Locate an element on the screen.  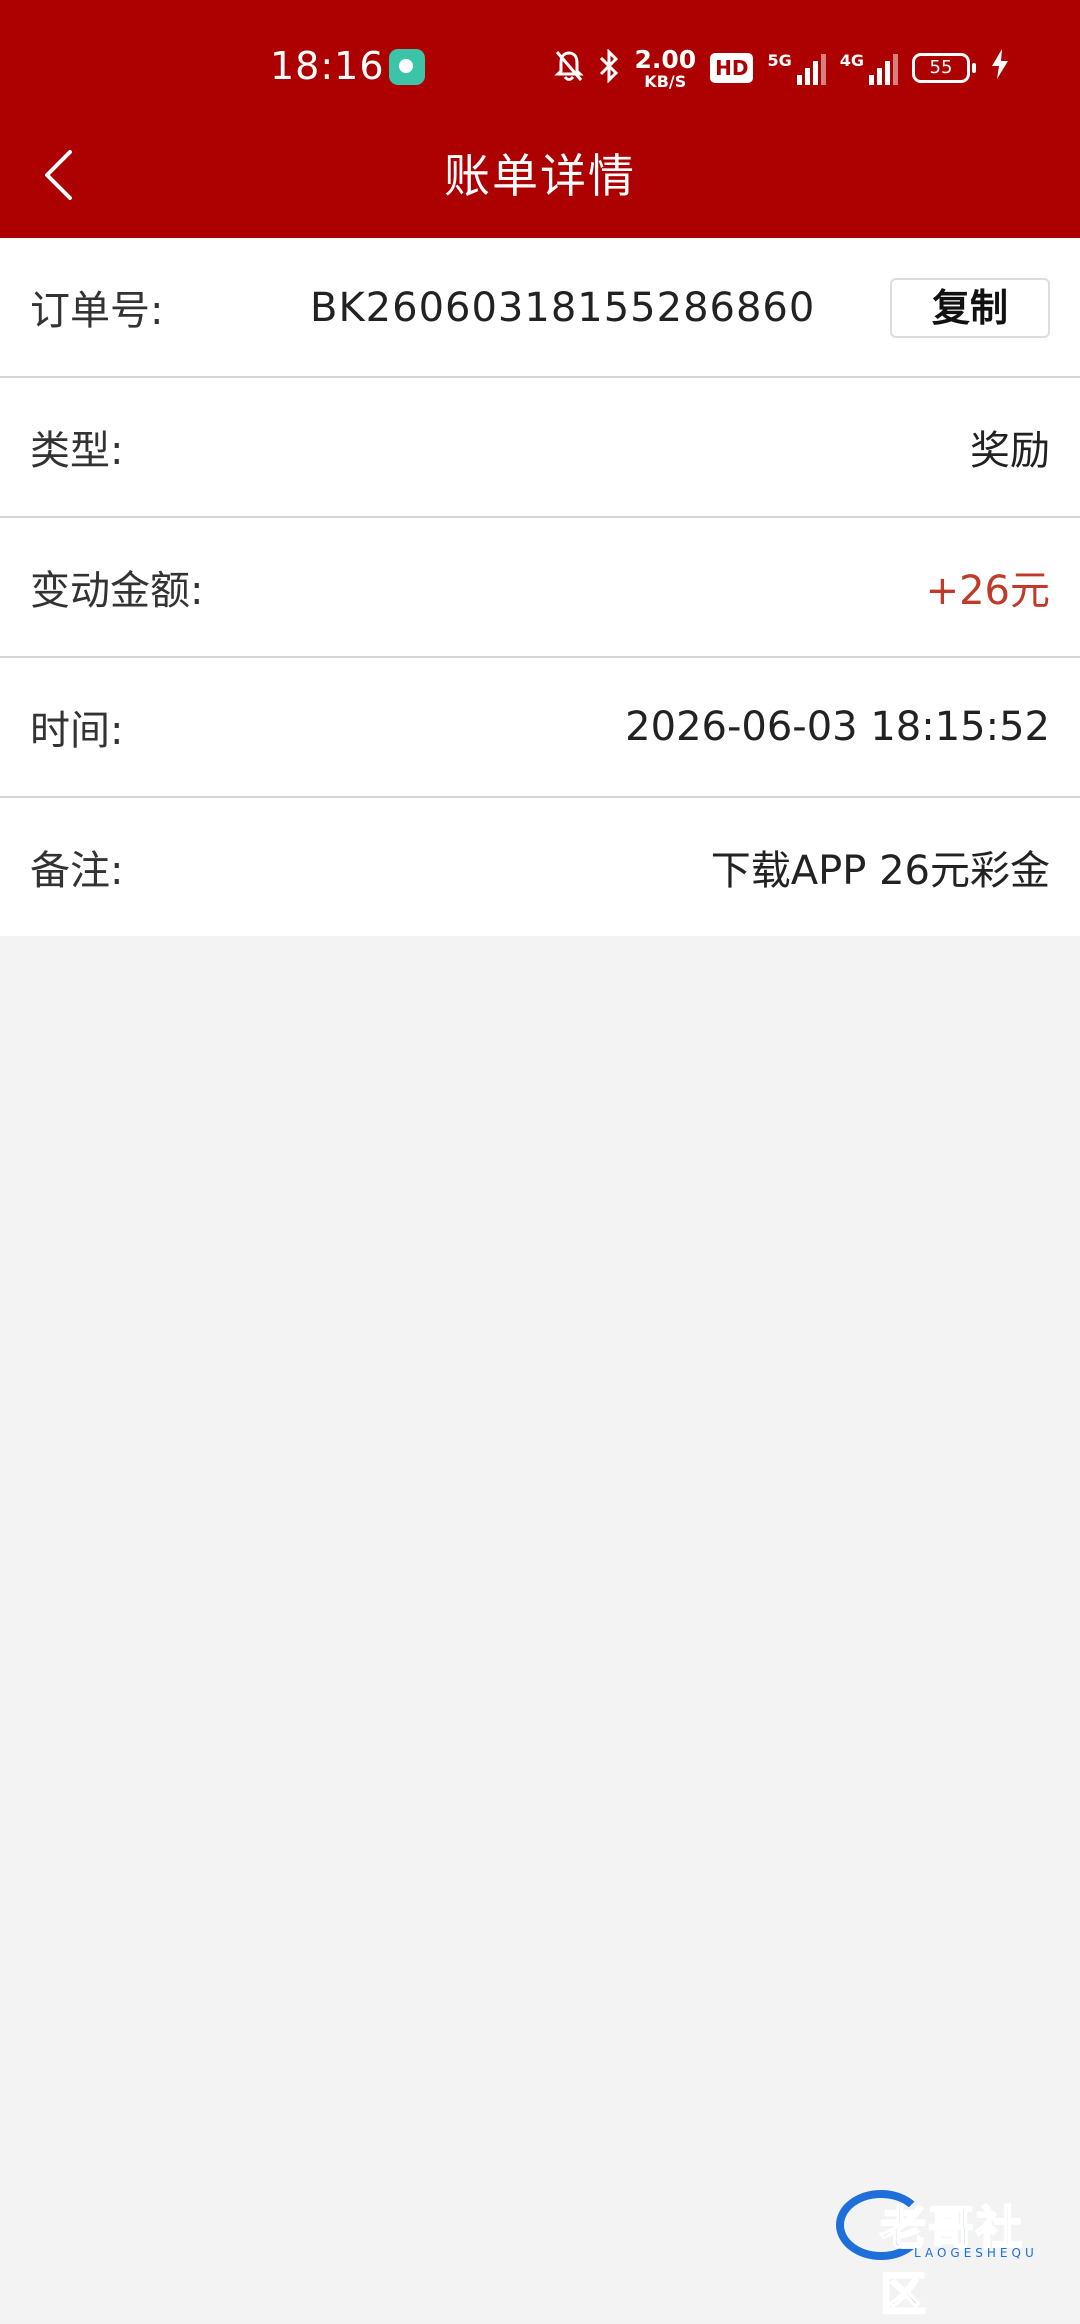
status-icons: 2.00 KB/S HD 5G 4G 55 is located at coordinates (782, 68).